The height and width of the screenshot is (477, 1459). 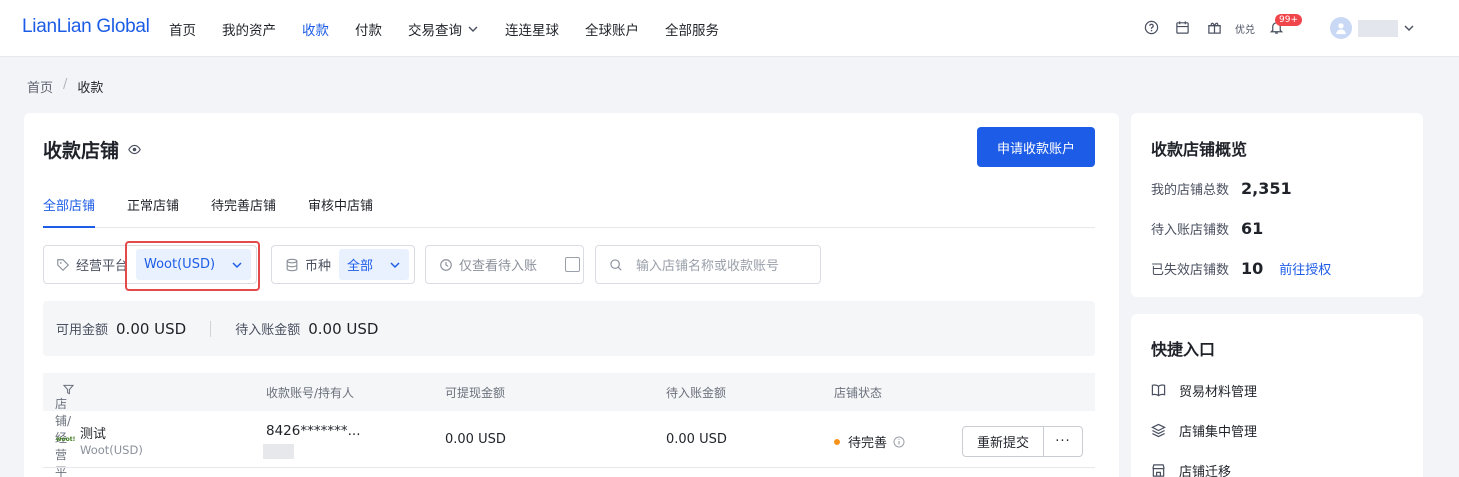 What do you see at coordinates (569, 211) in the screenshot?
I see `store-tabs: 全部店铺 正常店铺 待完善店铺 审核中店铺` at bounding box center [569, 211].